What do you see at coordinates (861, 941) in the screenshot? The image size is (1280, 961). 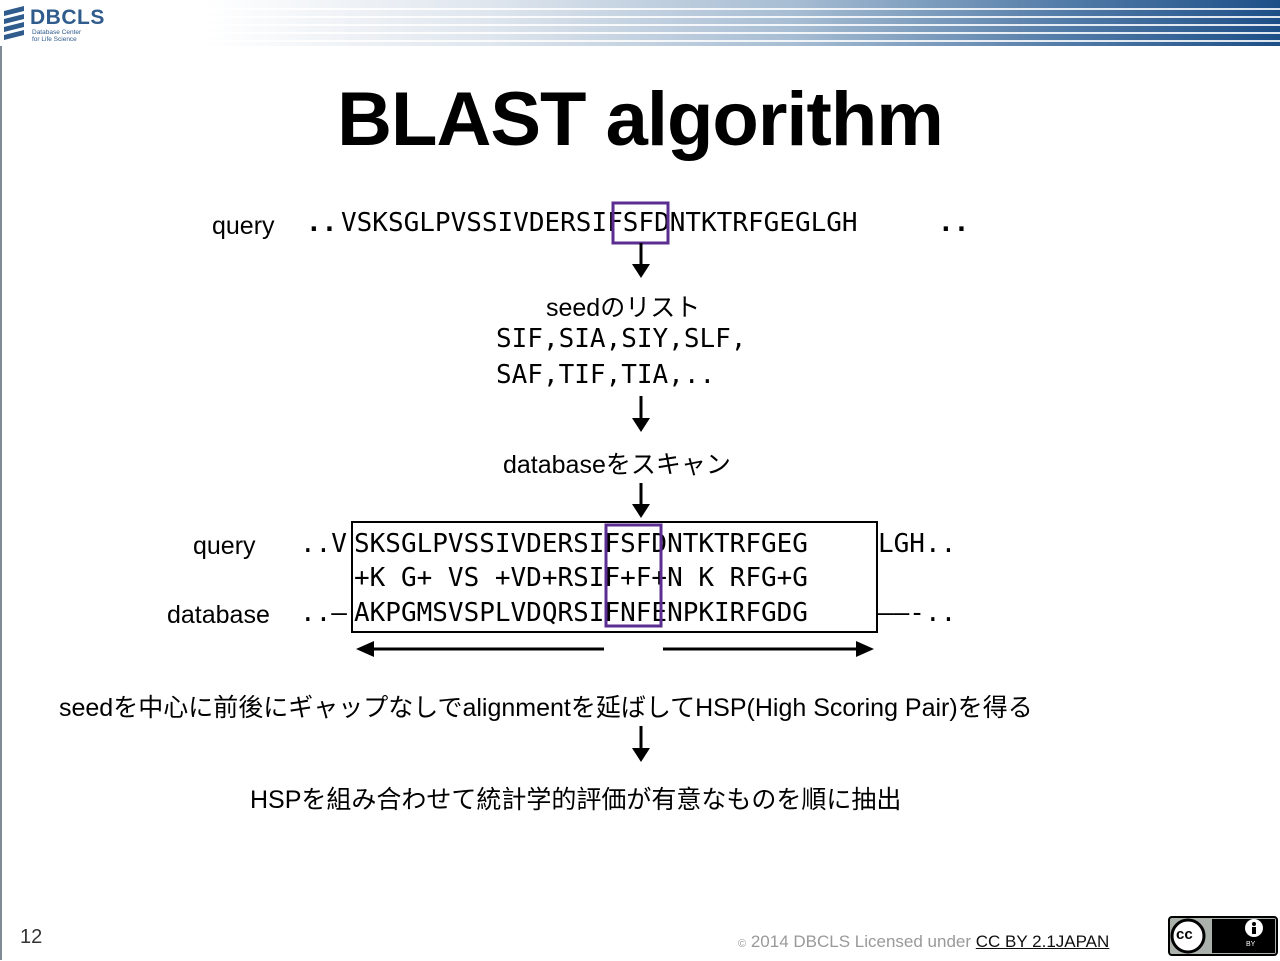 I see `copyright-text: 2014 DBCLS Licensed under` at bounding box center [861, 941].